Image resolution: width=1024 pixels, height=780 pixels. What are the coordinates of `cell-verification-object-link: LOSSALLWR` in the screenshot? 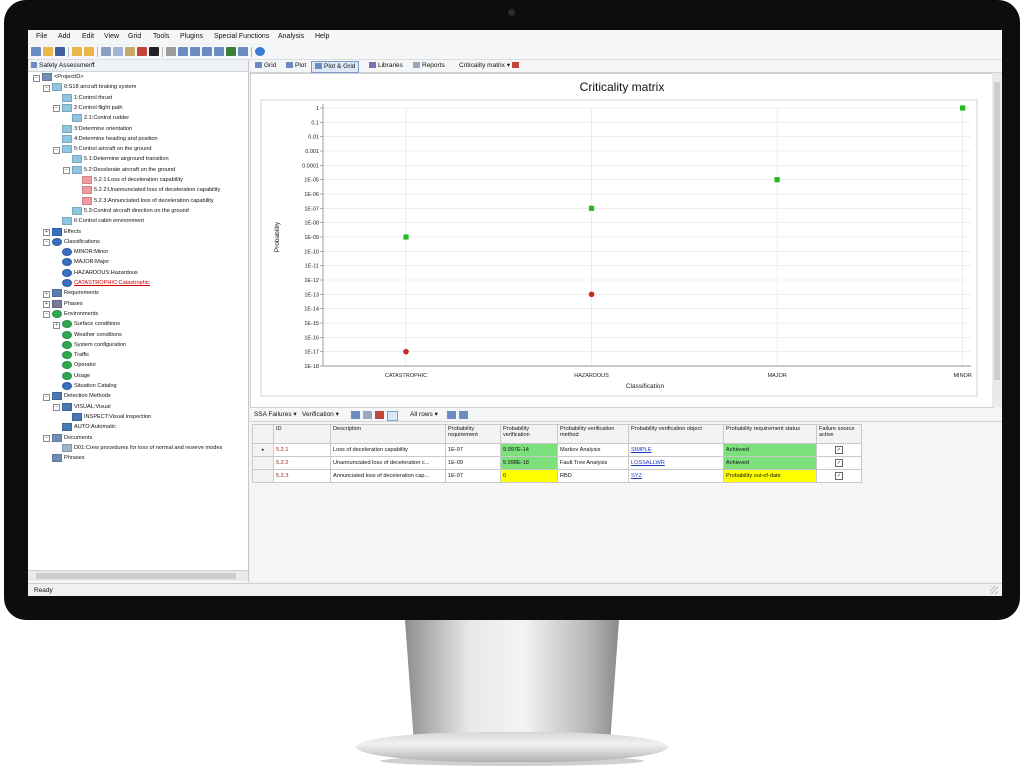 It's located at (676, 463).